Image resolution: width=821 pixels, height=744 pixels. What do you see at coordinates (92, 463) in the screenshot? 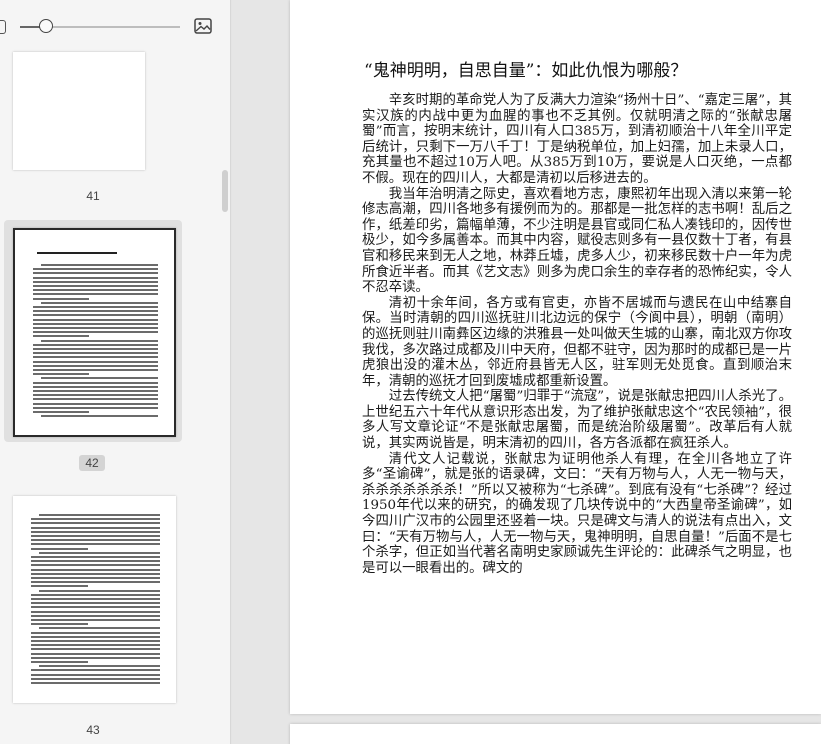
I see `thumbnail-page-number: 42` at bounding box center [92, 463].